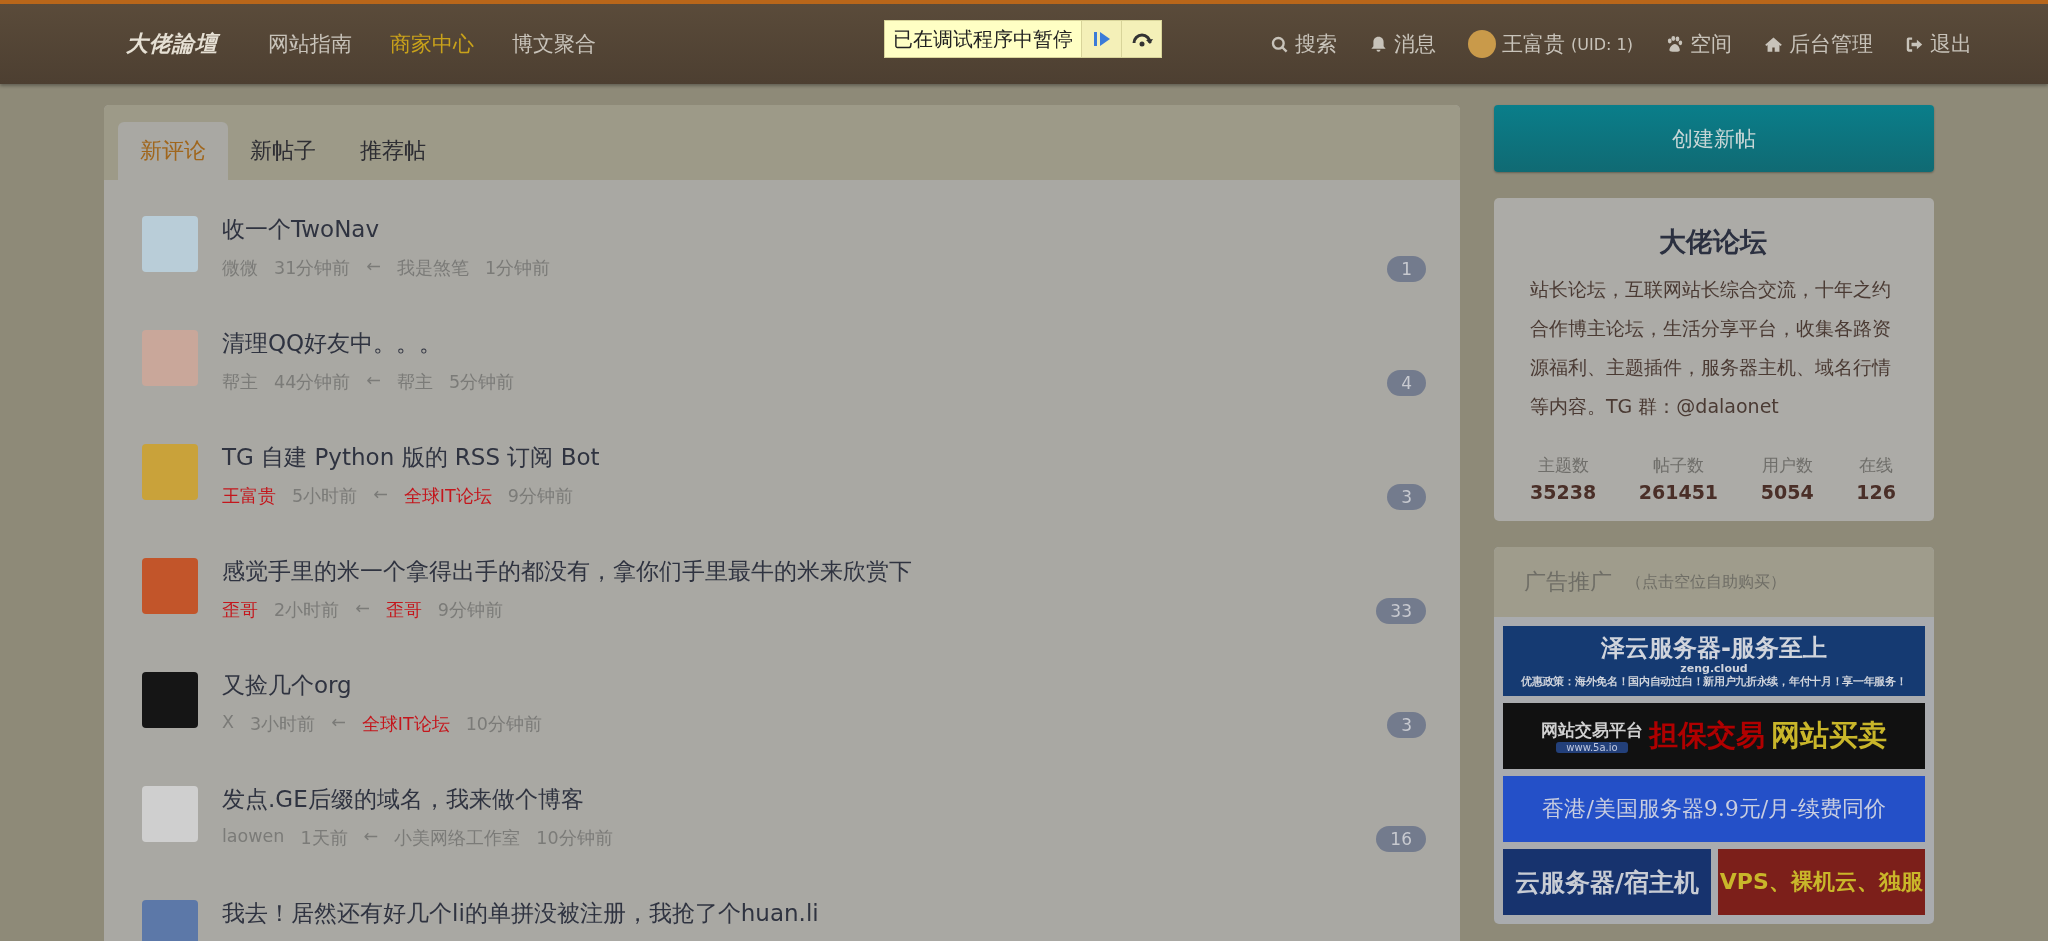  Describe the element at coordinates (1678, 492) in the screenshot. I see `stat-value: 261451` at that location.